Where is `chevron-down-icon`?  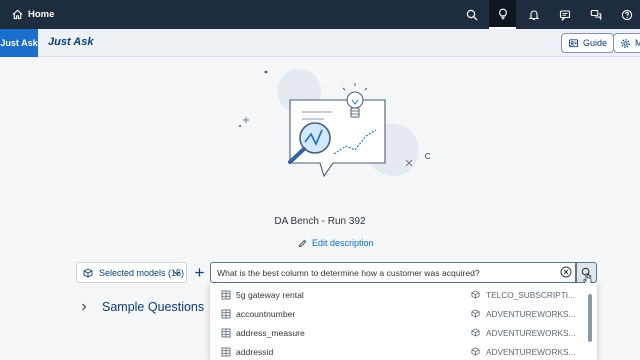 chevron-down-icon is located at coordinates (177, 273).